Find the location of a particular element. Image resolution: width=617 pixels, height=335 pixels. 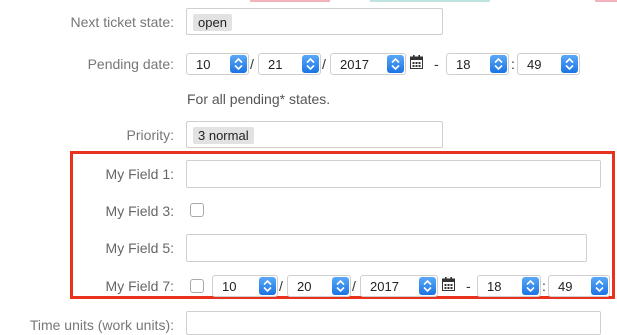

pending-year-select: 2017 is located at coordinates (368, 64).